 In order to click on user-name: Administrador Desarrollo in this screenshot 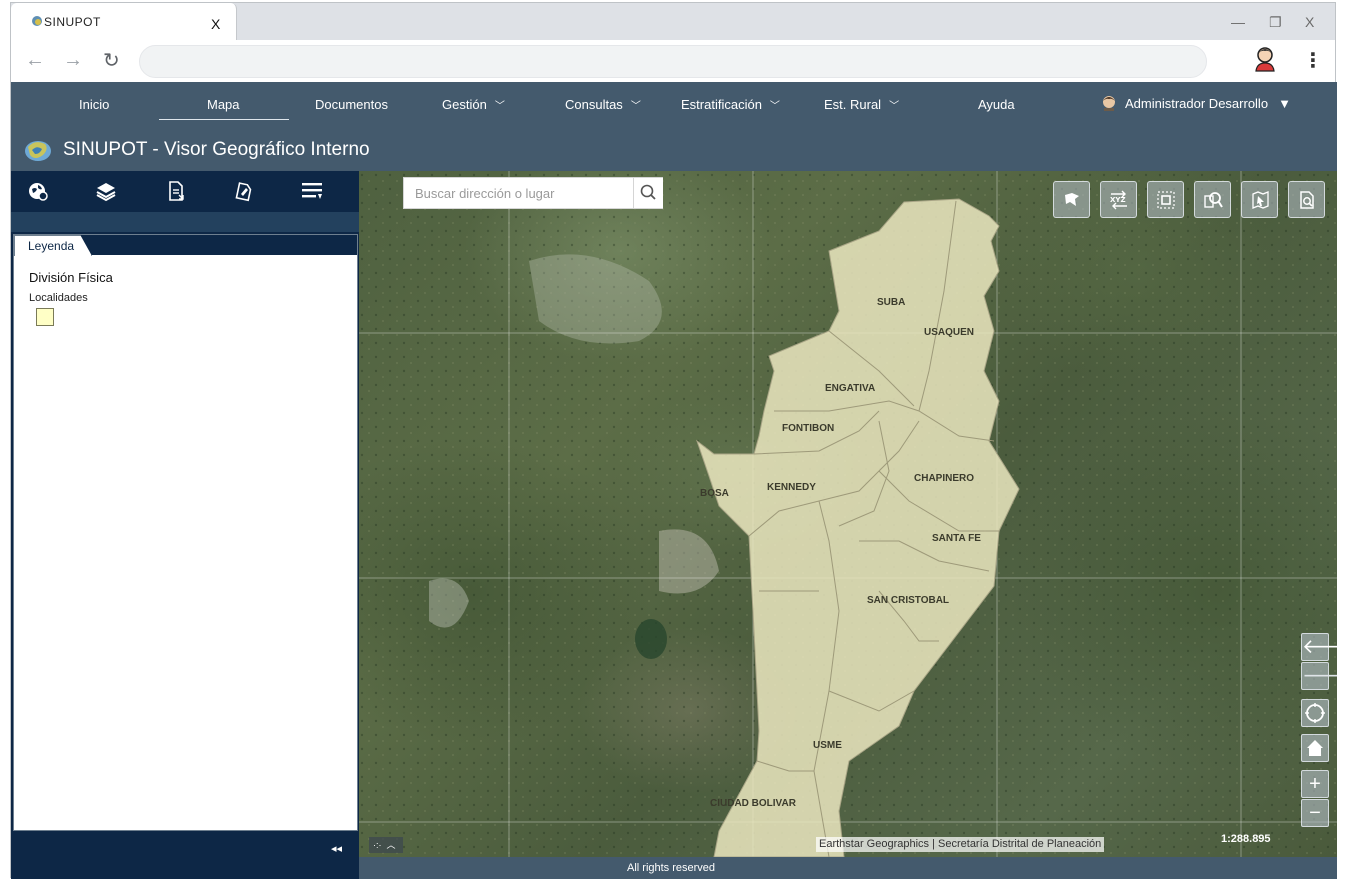, I will do `click(1197, 103)`.